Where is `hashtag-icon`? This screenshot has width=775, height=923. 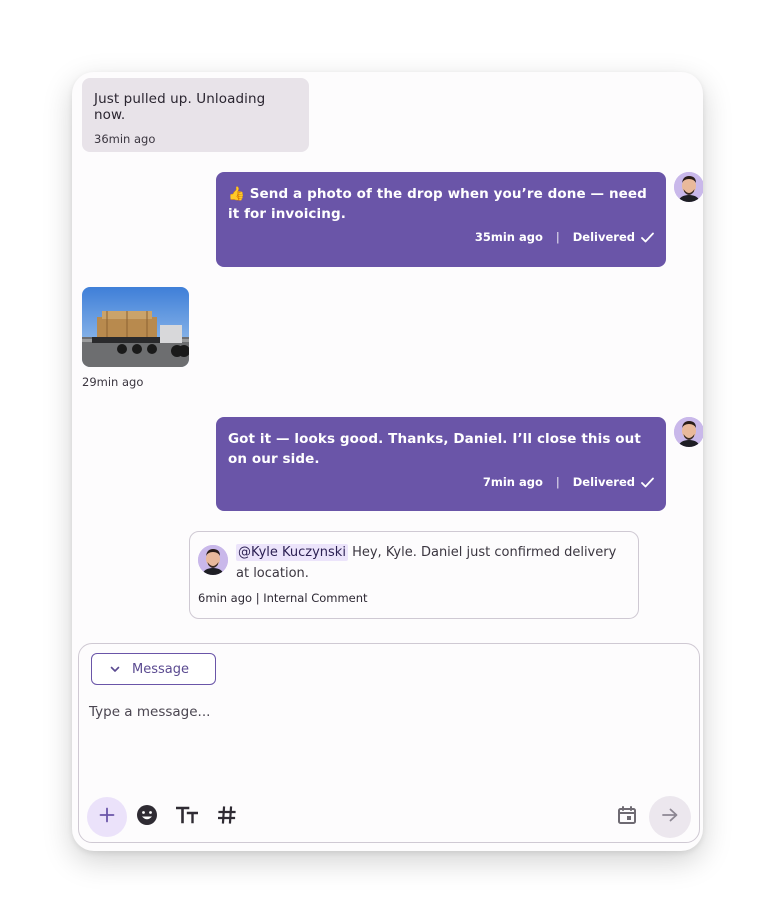
hashtag-icon is located at coordinates (226, 817).